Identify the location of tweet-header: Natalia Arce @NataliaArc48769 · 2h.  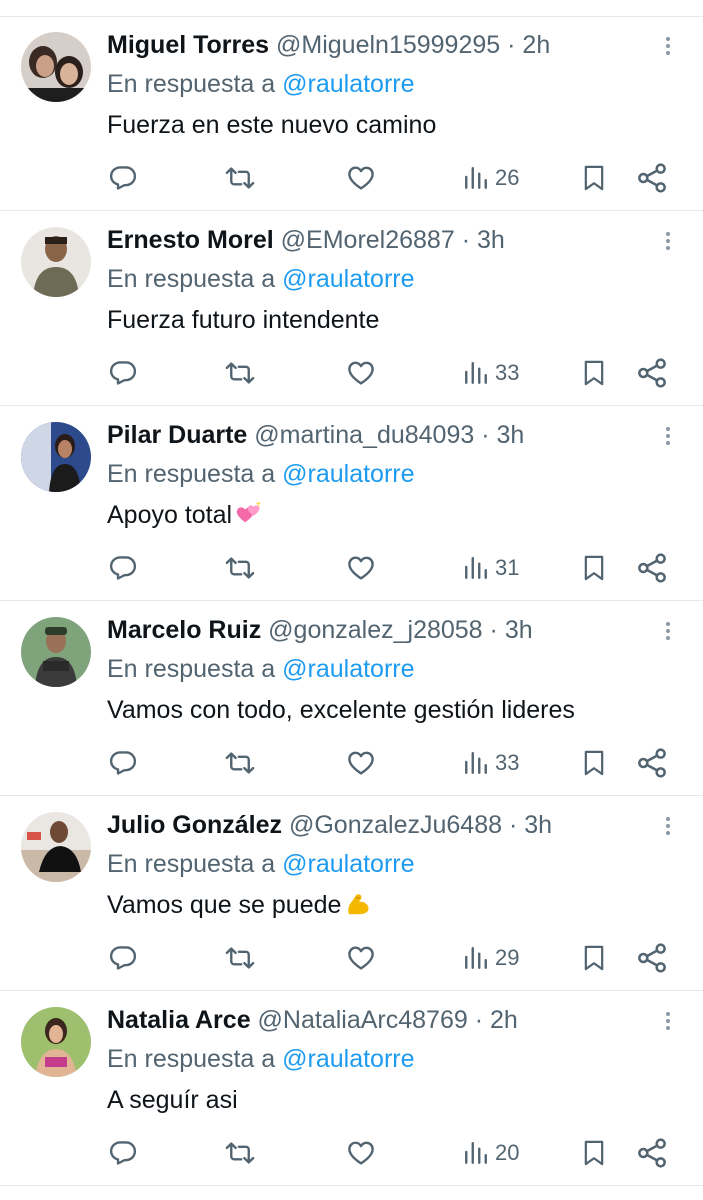
(312, 1020).